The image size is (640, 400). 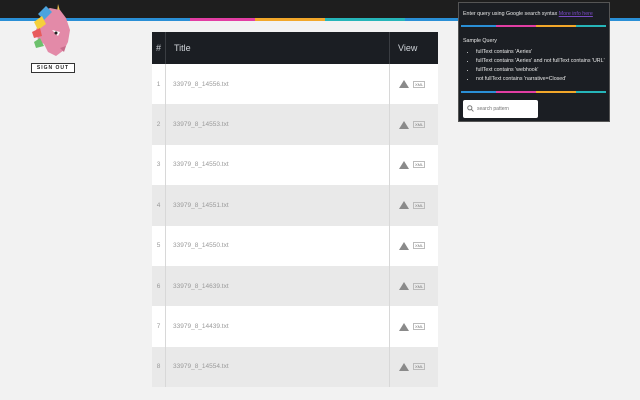 What do you see at coordinates (53, 68) in the screenshot?
I see `sign-out-button: SIGN OUT` at bounding box center [53, 68].